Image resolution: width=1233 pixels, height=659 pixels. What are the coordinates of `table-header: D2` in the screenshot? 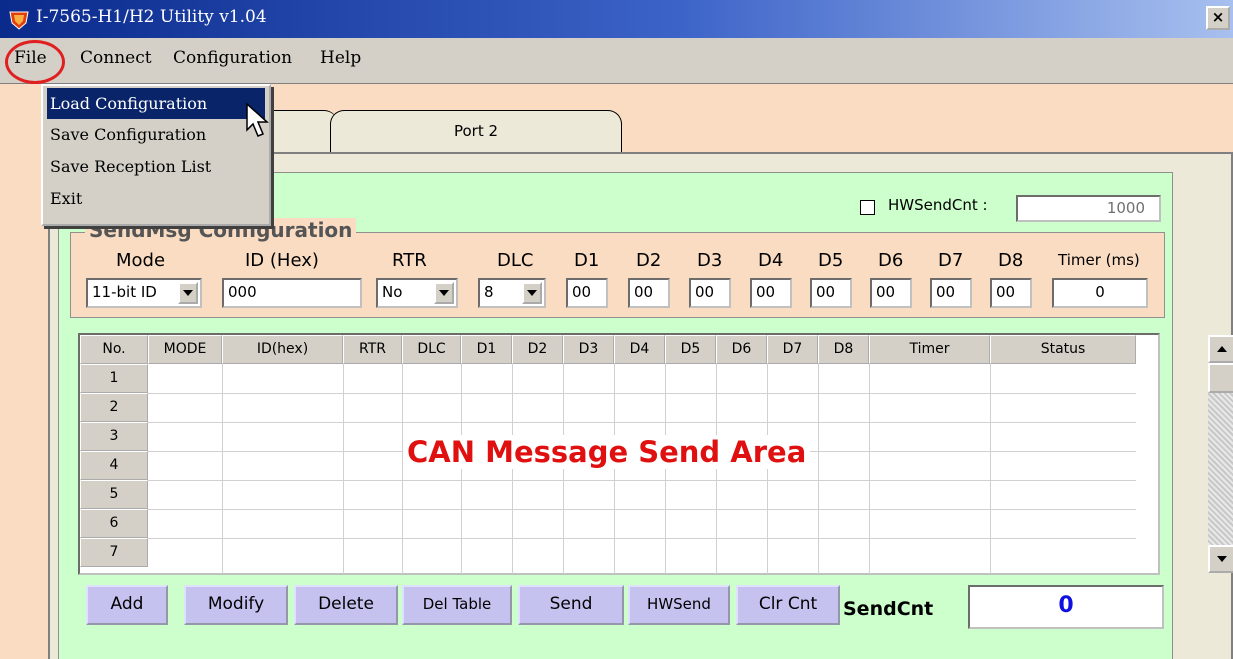 It's located at (537, 349).